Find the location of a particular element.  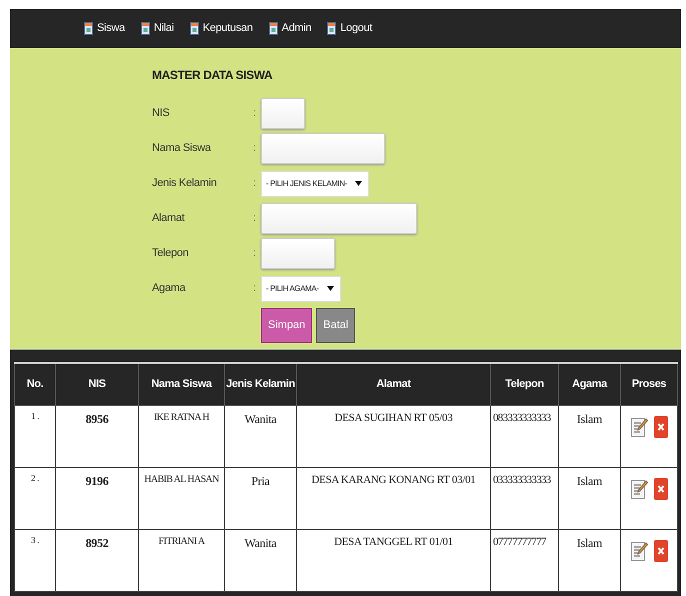

column-header: Nama Siswa is located at coordinates (181, 384).